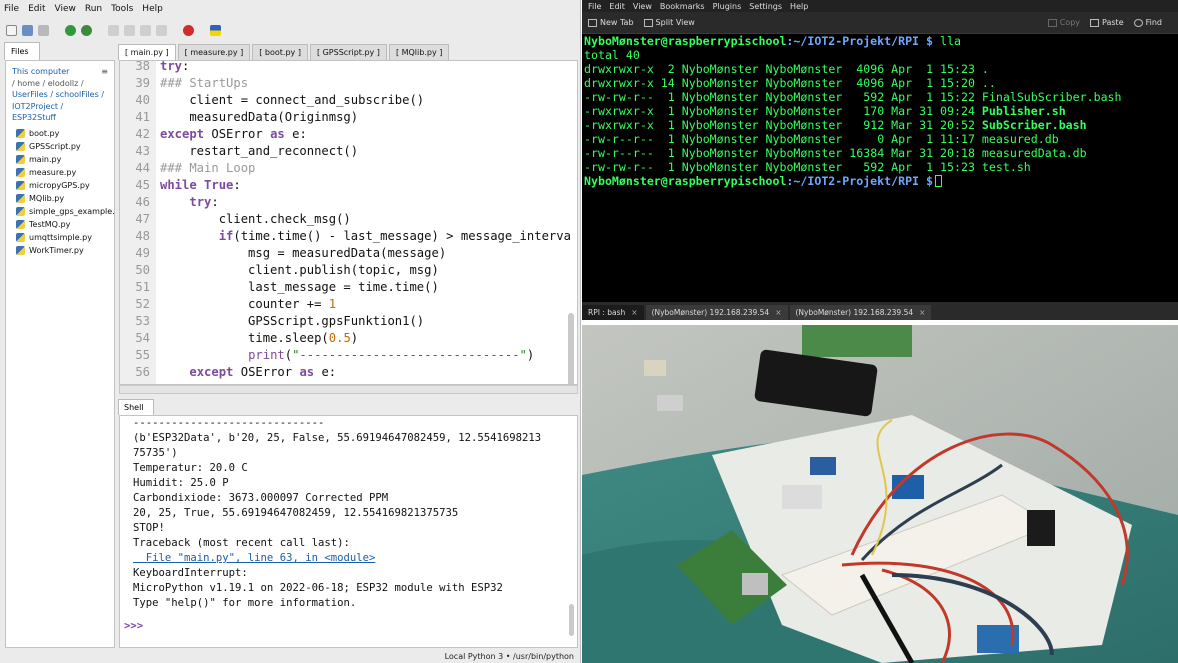 Image resolution: width=1178 pixels, height=663 pixels. What do you see at coordinates (60, 72) in the screenshot?
I see `location-this-computer: This computer` at bounding box center [60, 72].